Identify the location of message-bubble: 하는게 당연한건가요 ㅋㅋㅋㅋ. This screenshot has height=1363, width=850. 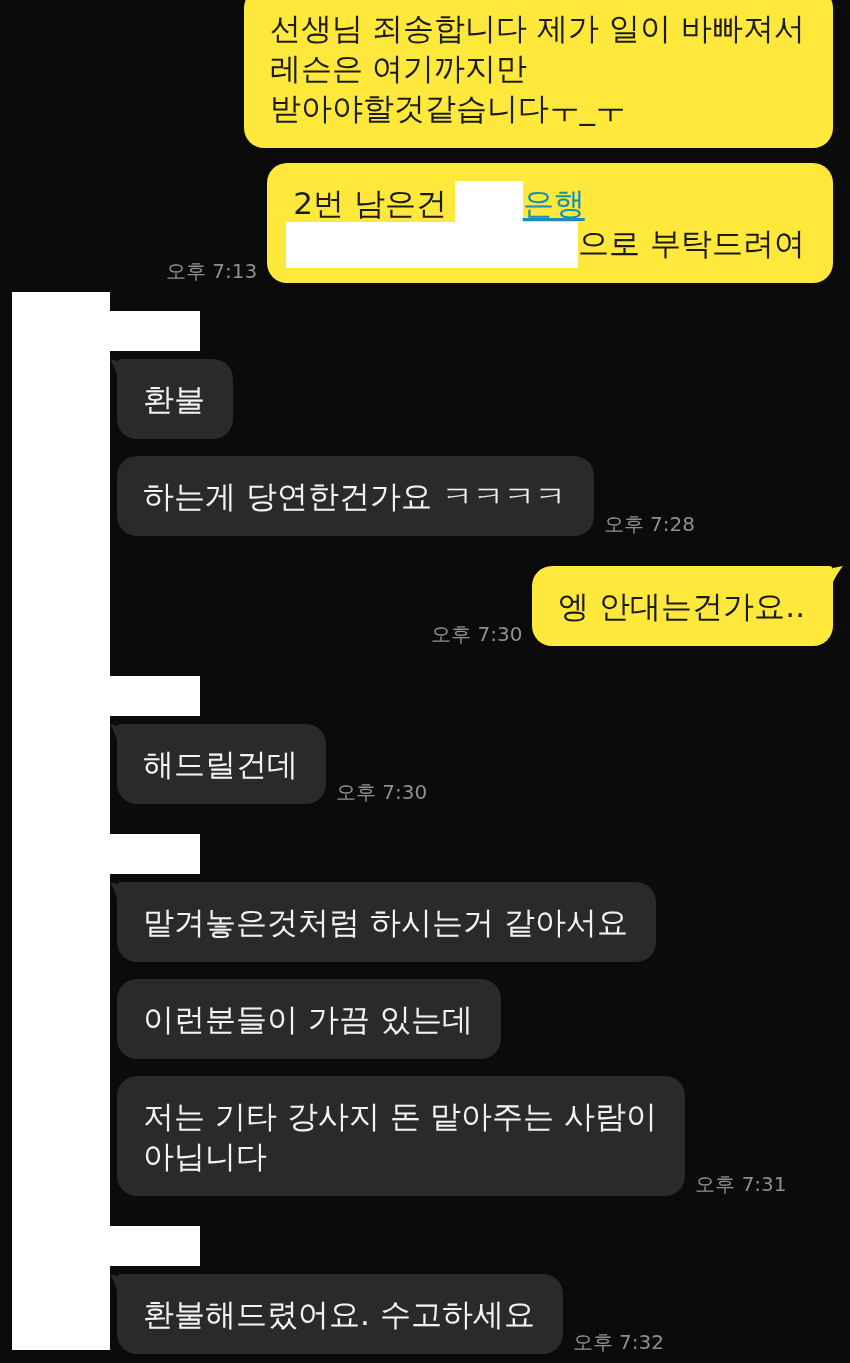
(355, 496).